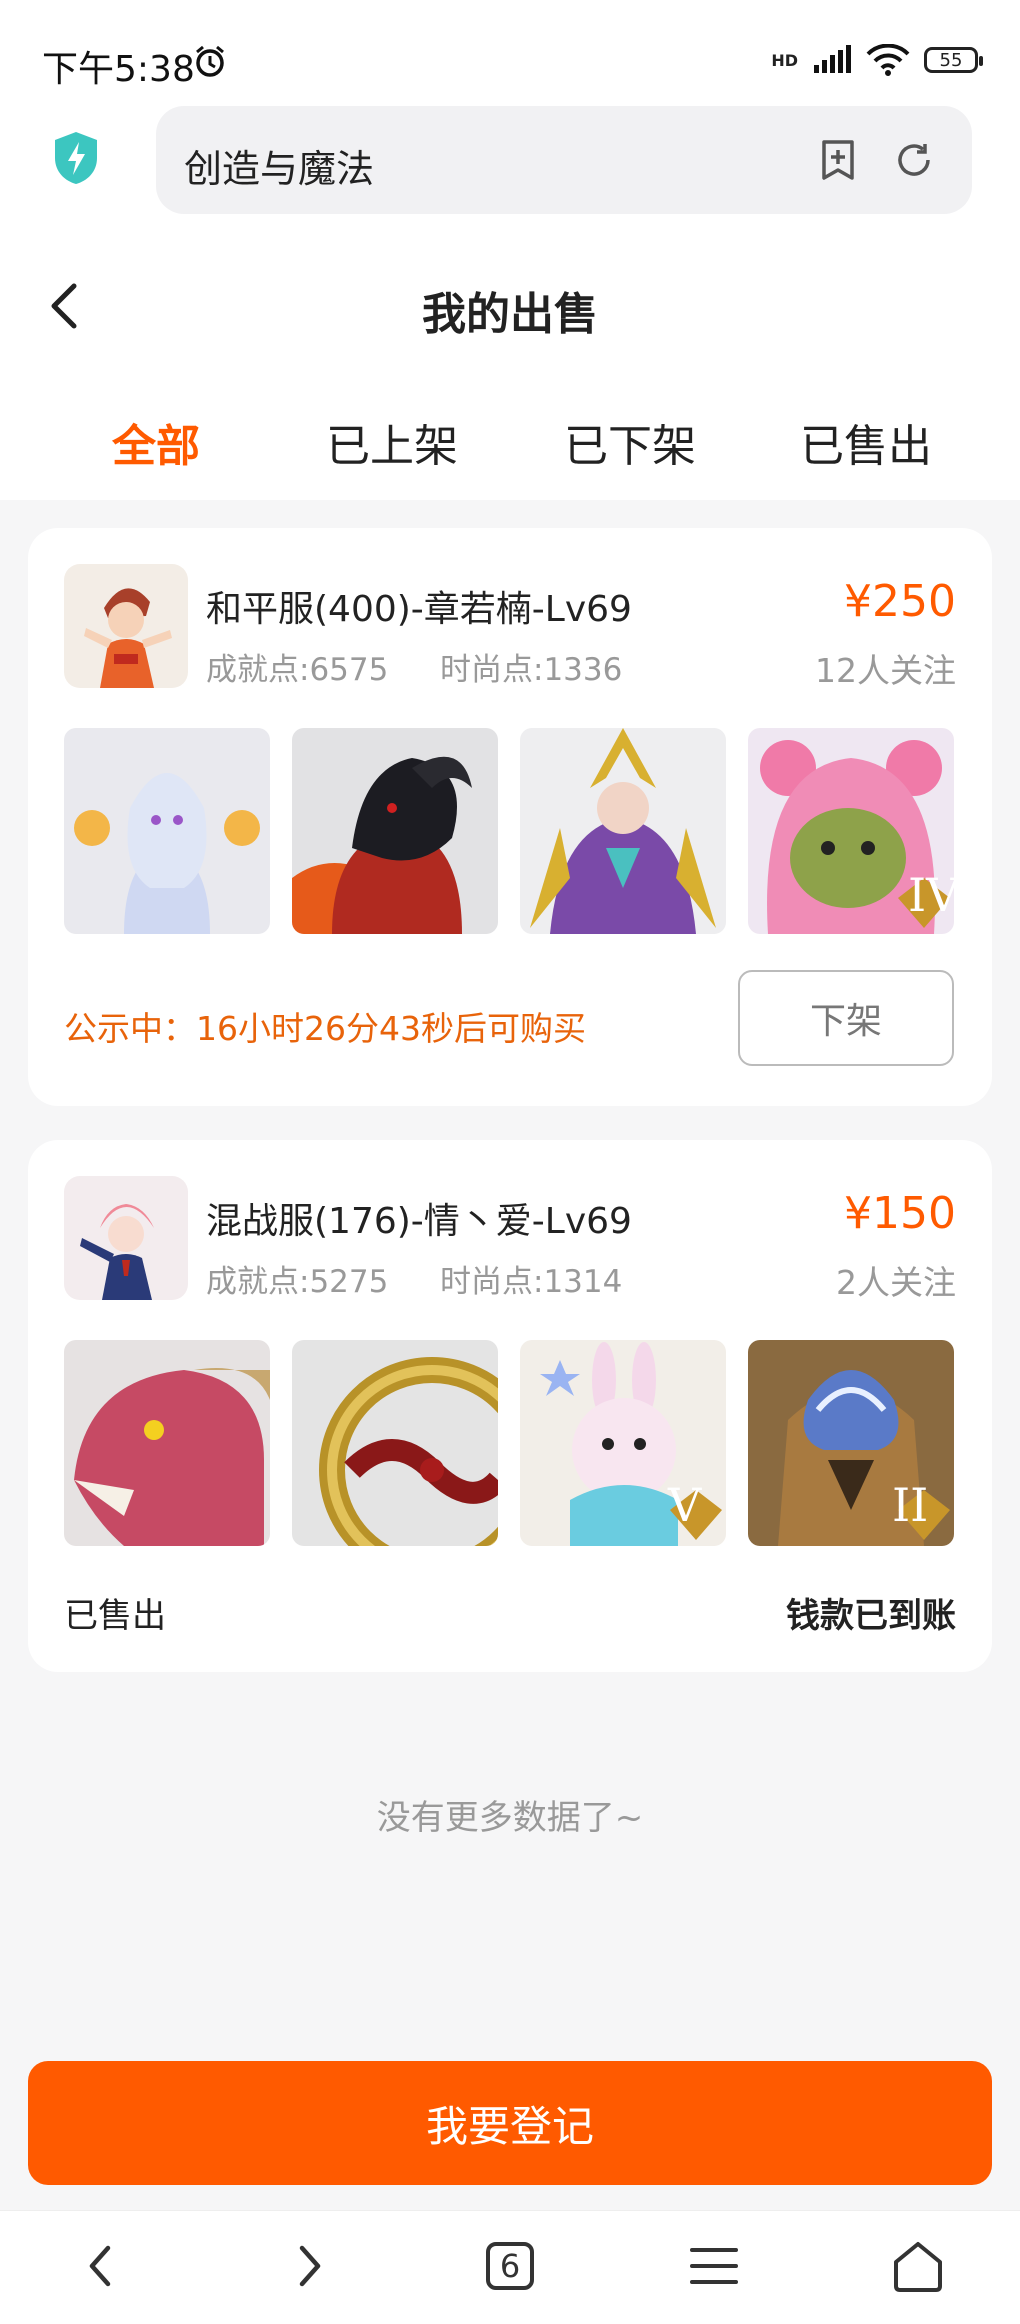 This screenshot has height=2324, width=1020. I want to click on price: ¥250, so click(900, 601).